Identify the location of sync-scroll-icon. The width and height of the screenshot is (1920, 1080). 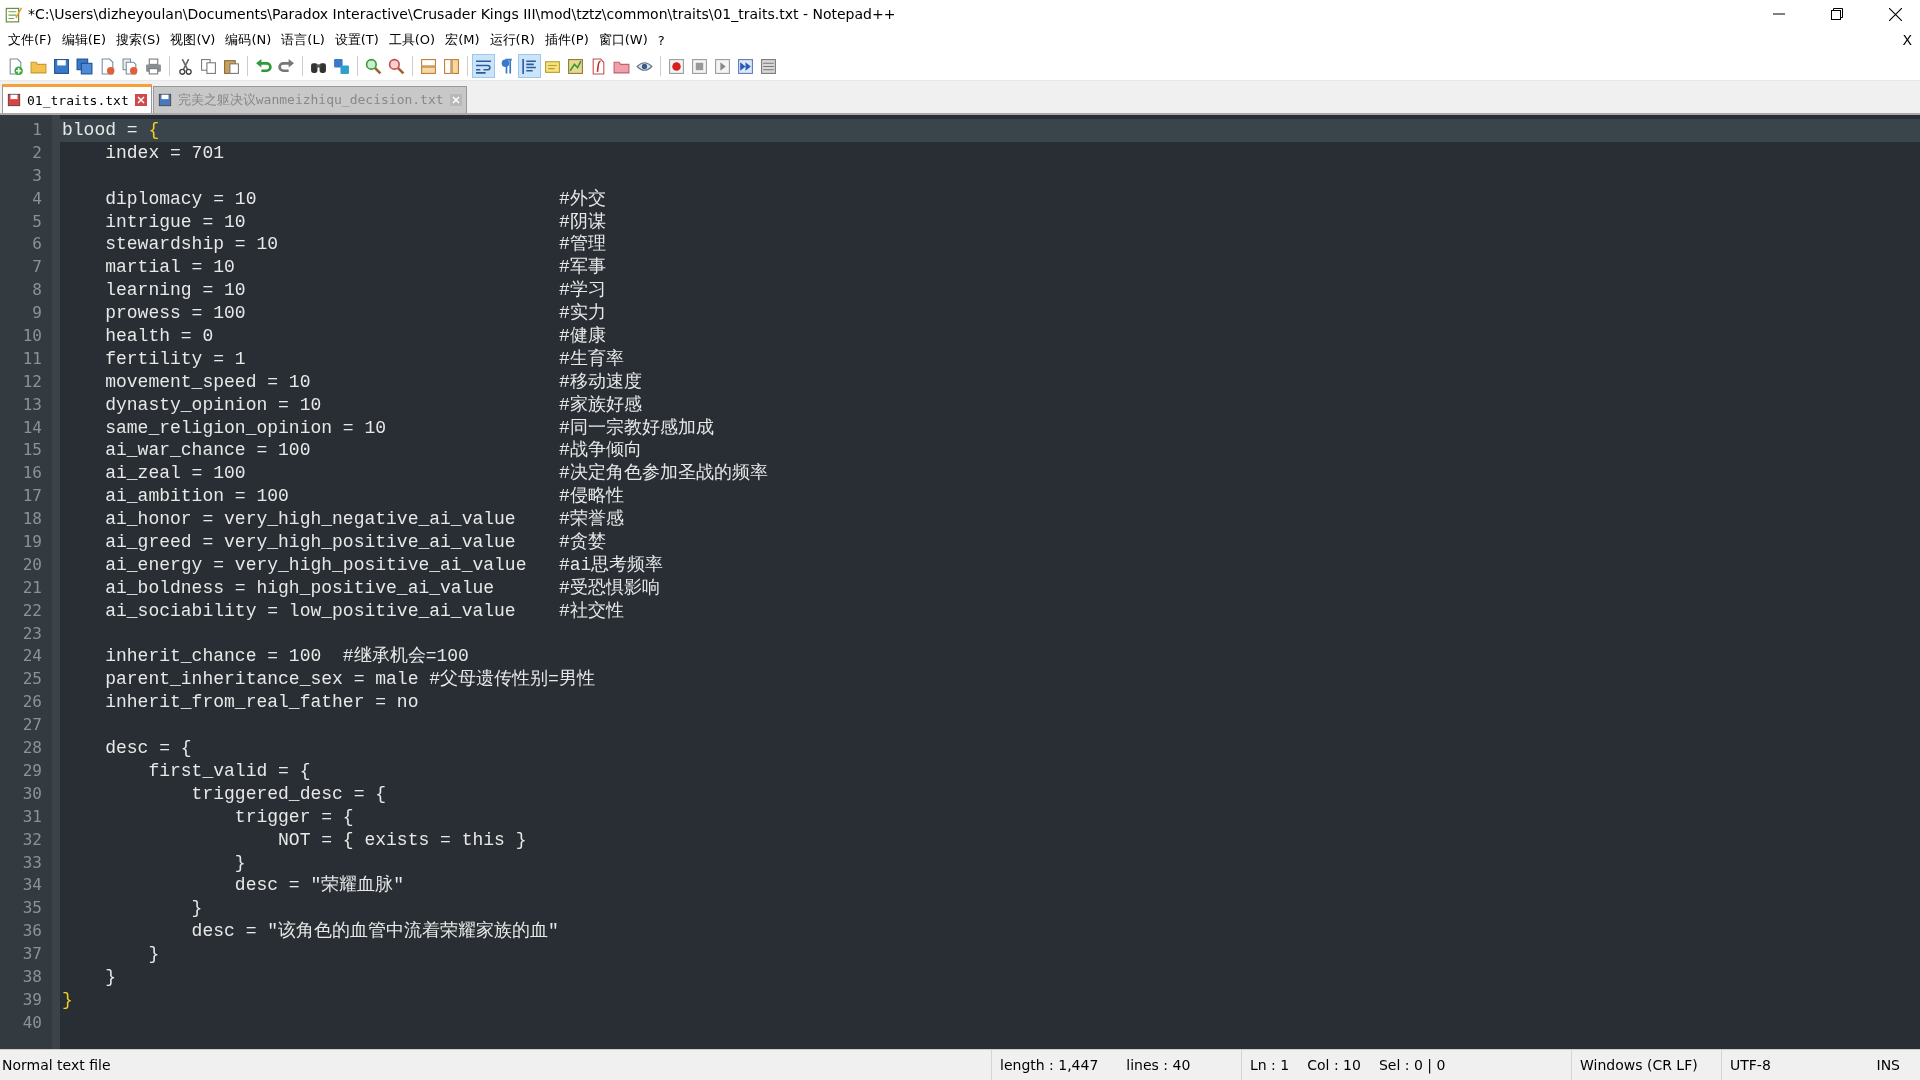
(428, 66).